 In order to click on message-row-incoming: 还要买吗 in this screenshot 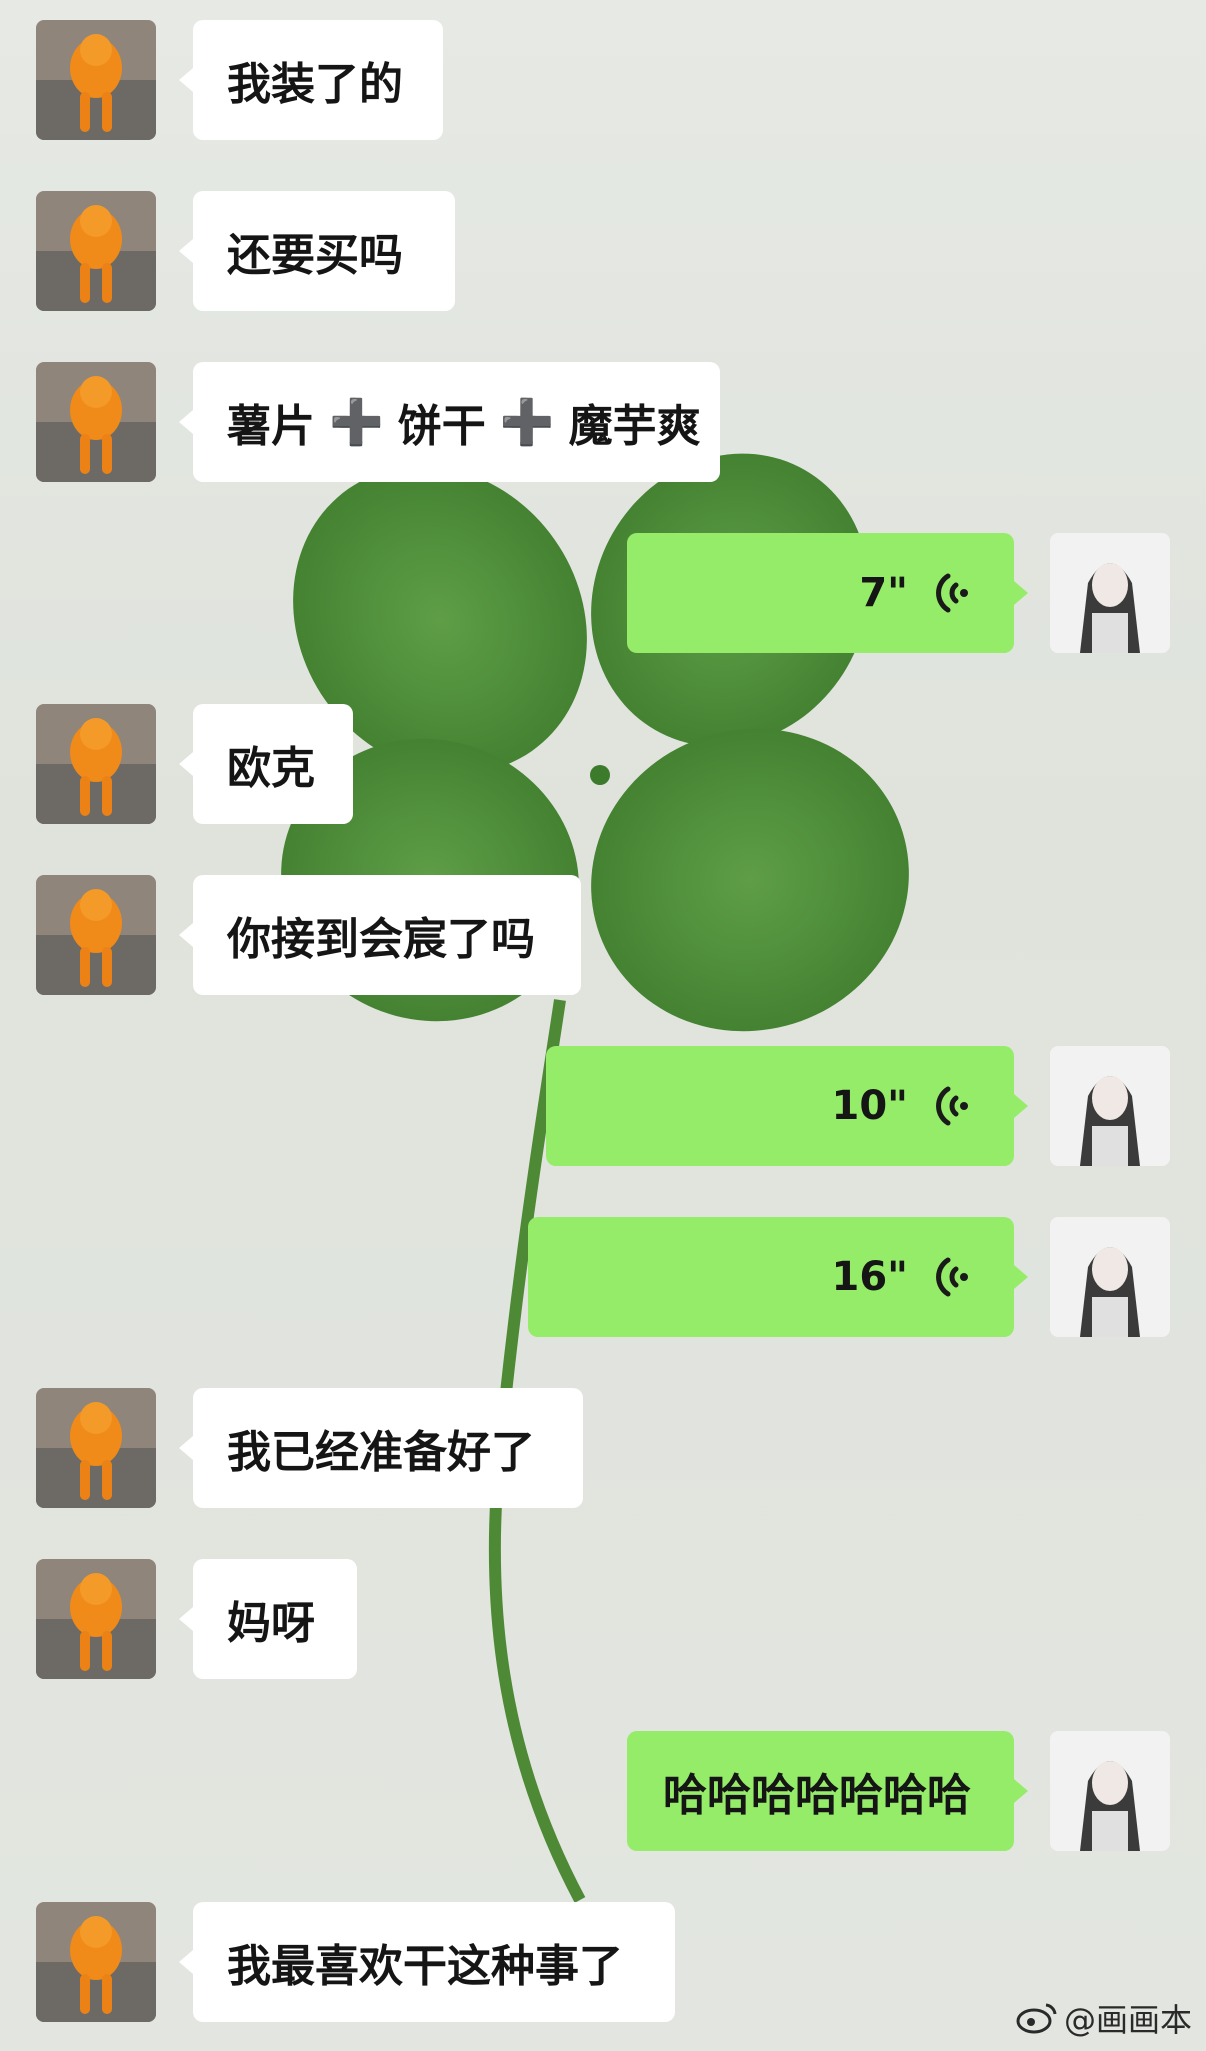, I will do `click(603, 251)`.